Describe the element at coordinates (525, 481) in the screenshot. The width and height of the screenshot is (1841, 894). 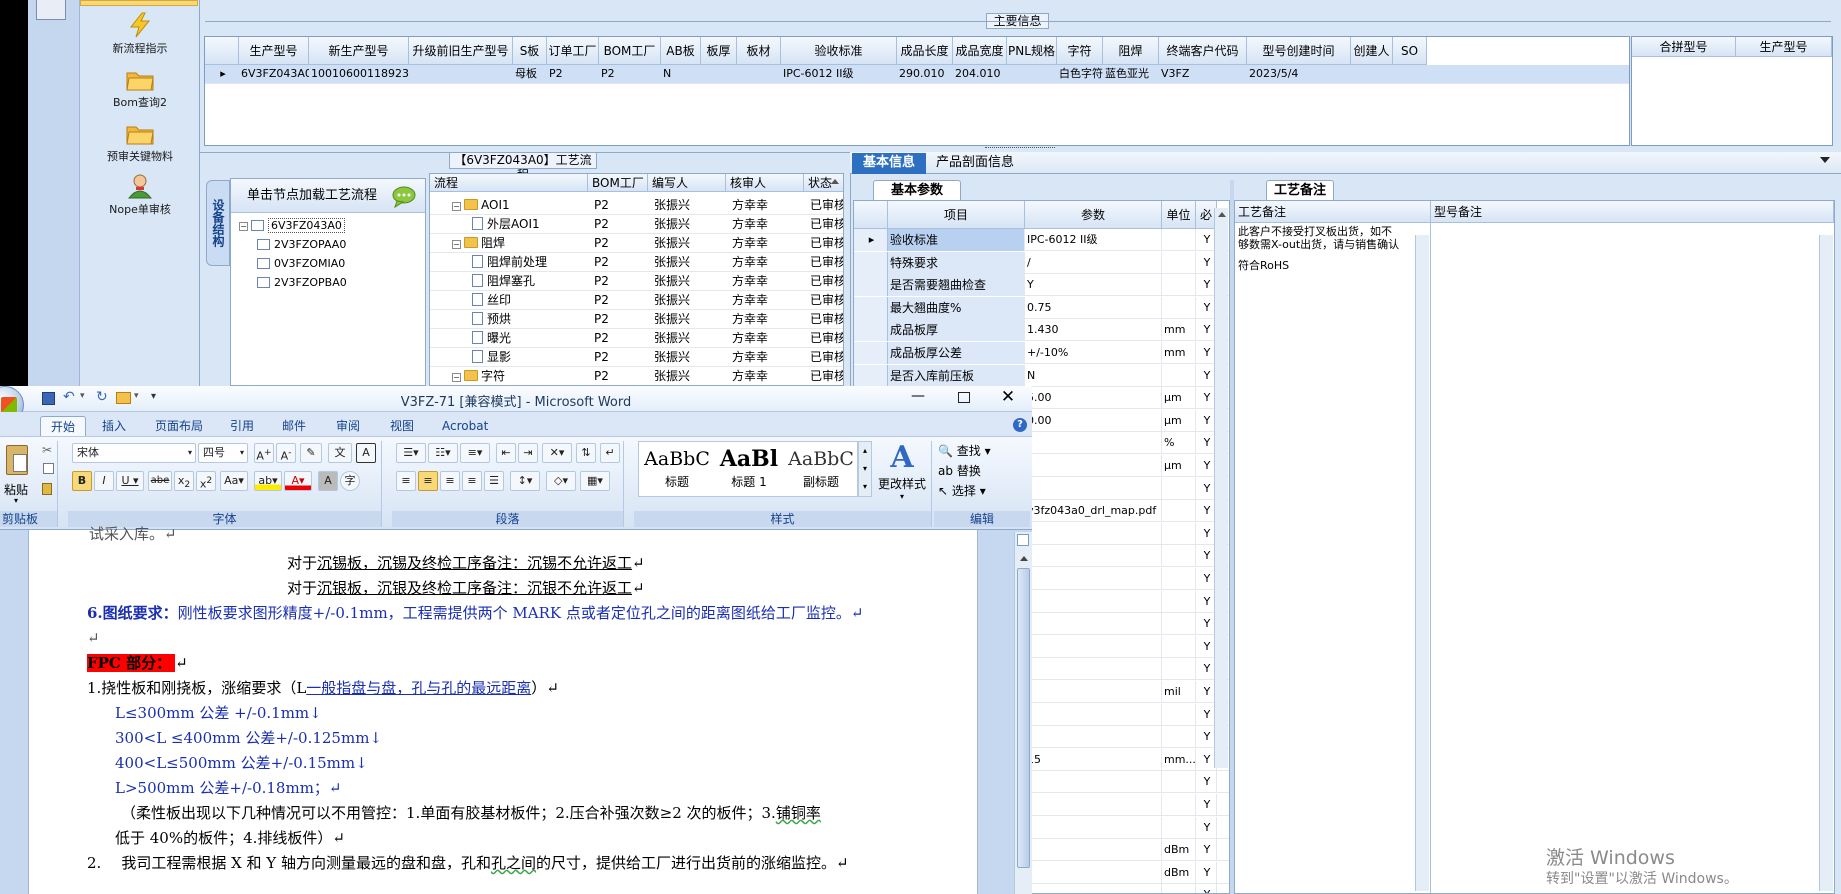
I see `line-spacing-button: ↕▾` at that location.